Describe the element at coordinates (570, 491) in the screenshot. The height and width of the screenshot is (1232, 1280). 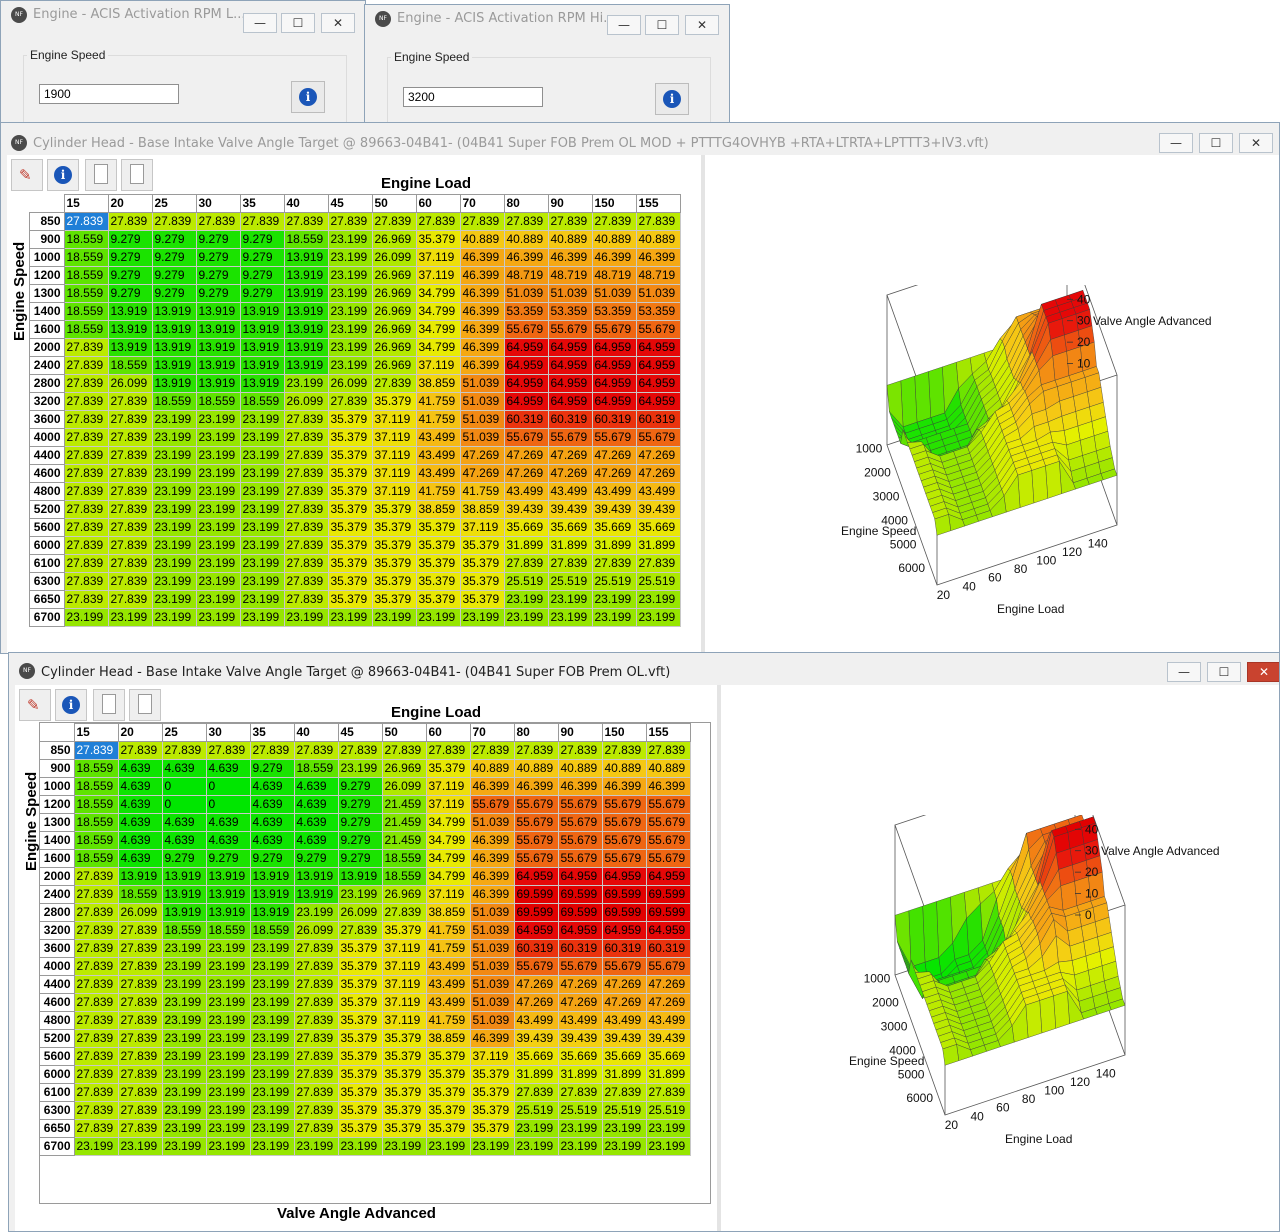
I see `map-cell: 43.499` at that location.